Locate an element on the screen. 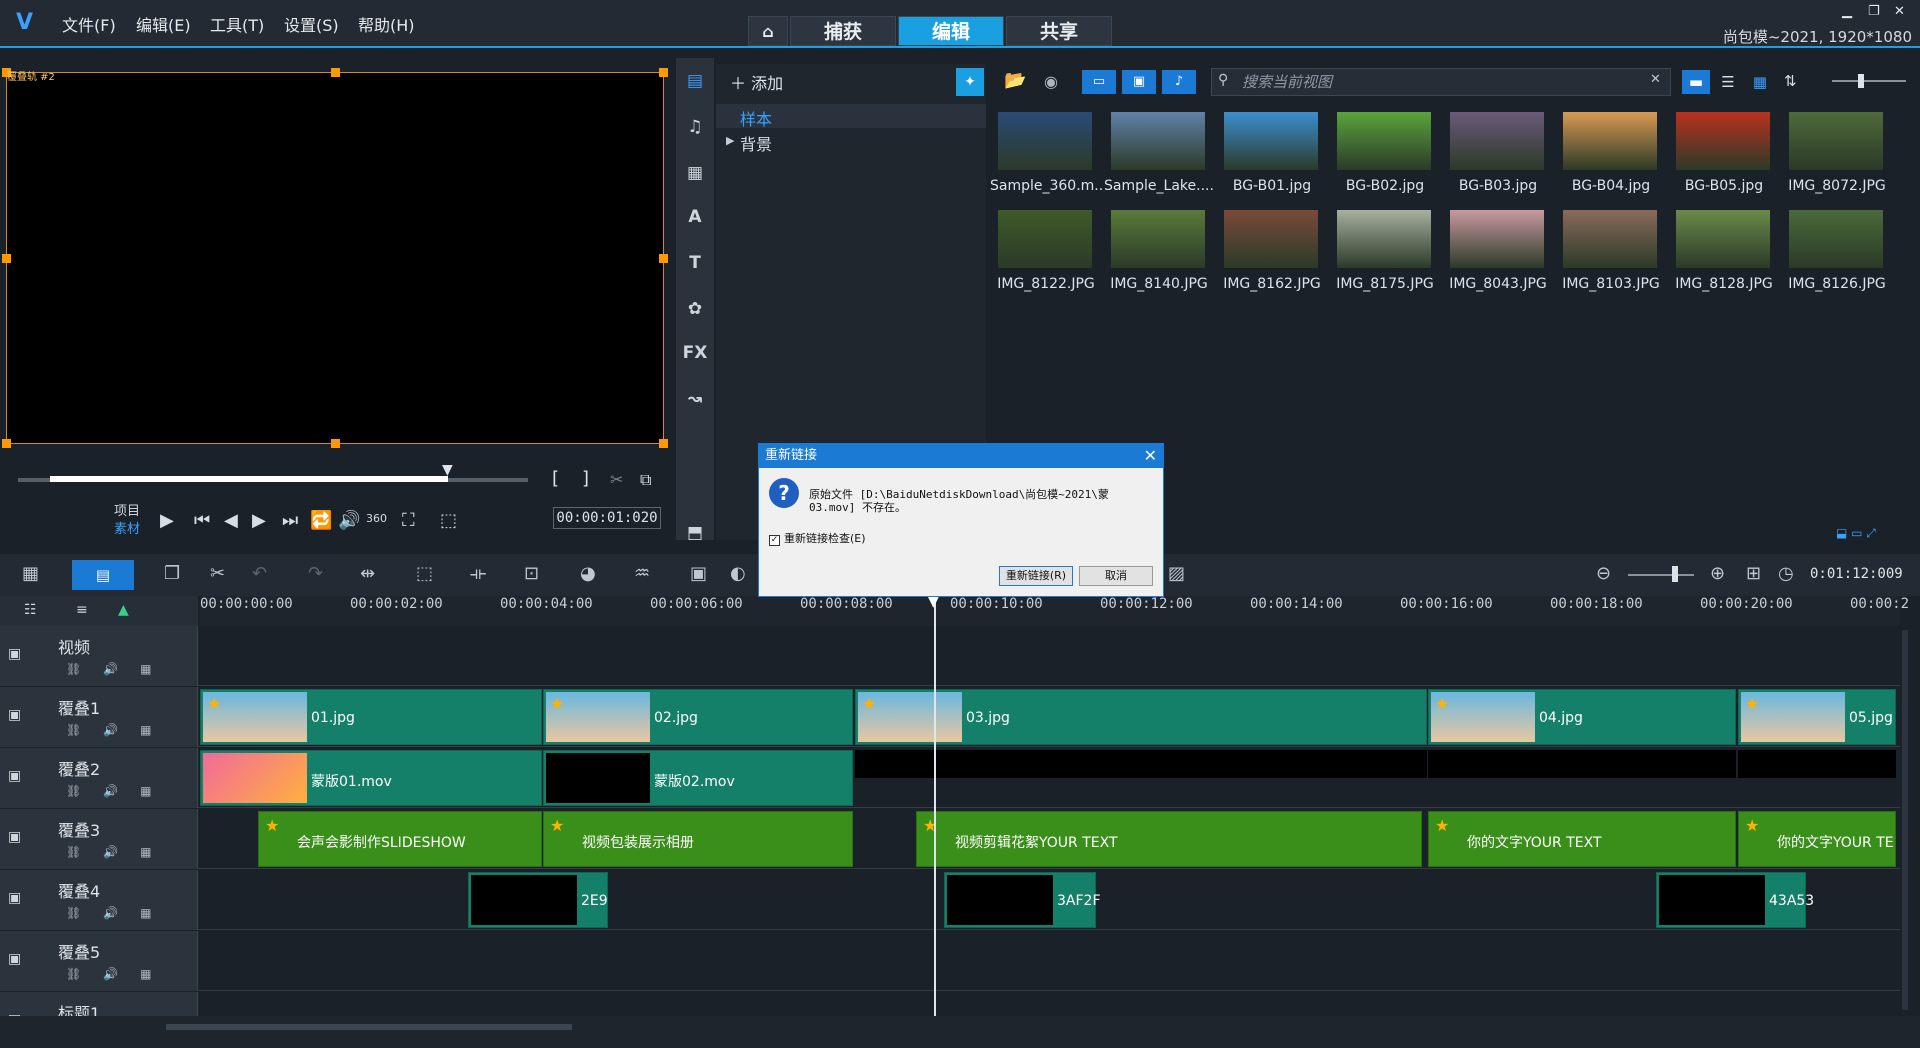 This screenshot has width=1920, height=1048. import-folder-icon: 📂 is located at coordinates (1015, 80).